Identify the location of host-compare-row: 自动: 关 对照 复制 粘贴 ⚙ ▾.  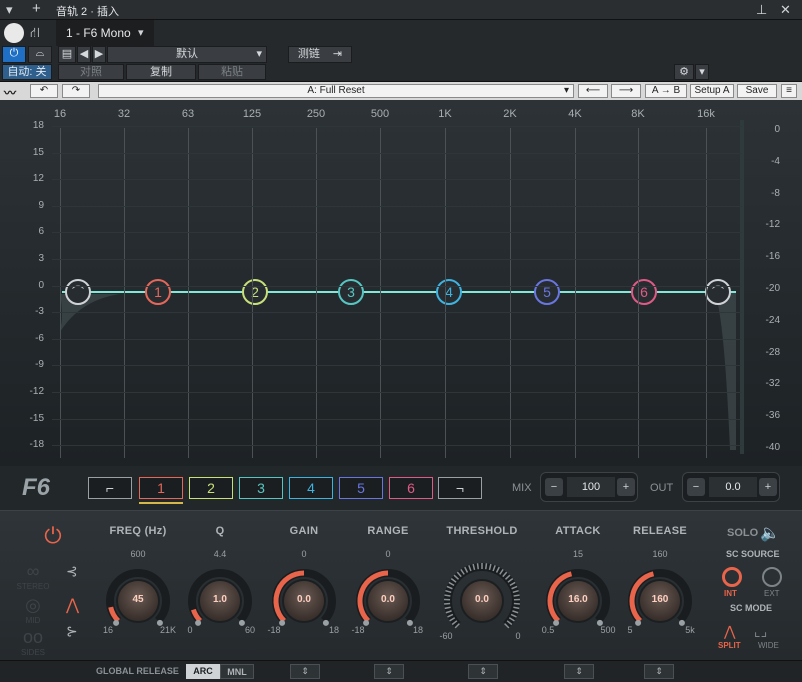
(401, 73).